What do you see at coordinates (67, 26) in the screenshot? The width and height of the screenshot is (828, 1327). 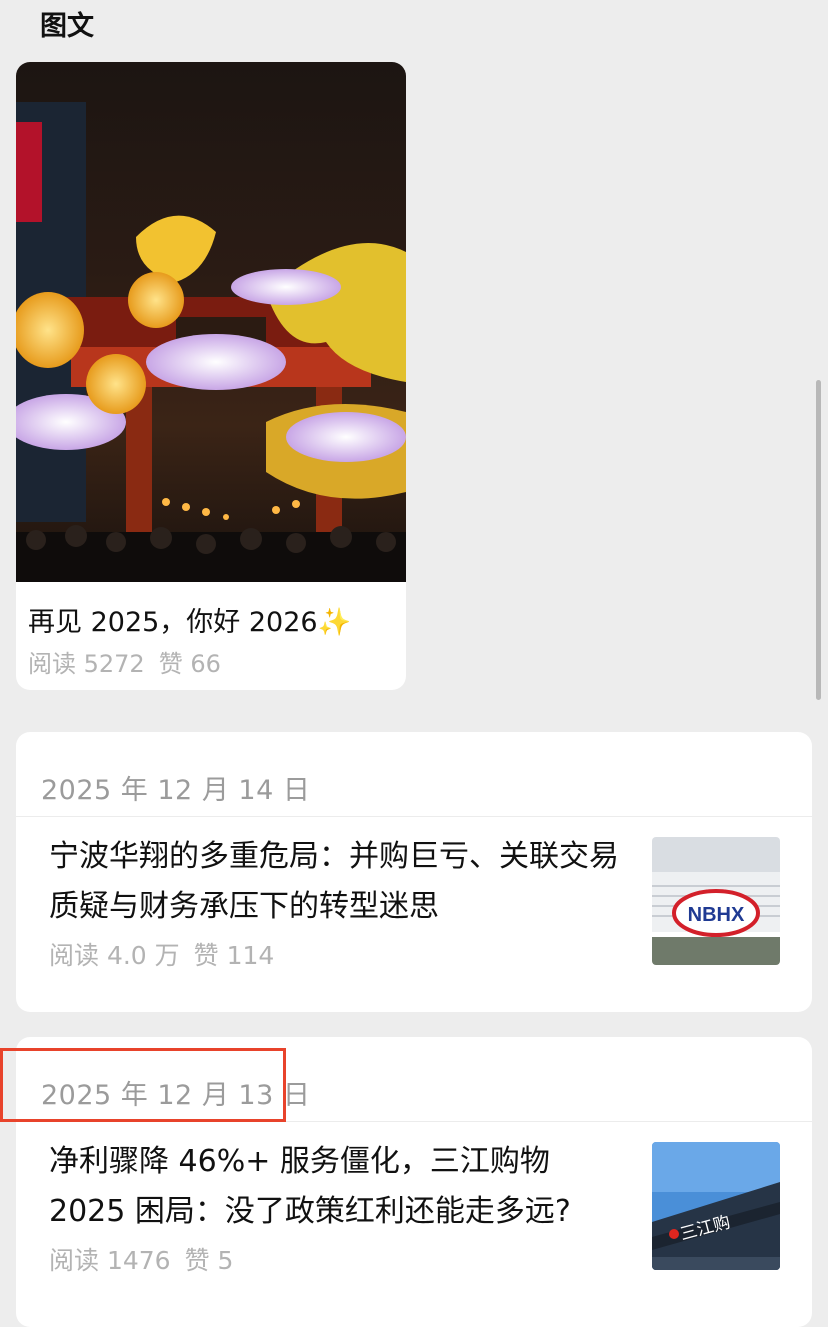 I see `section-title: 图文` at bounding box center [67, 26].